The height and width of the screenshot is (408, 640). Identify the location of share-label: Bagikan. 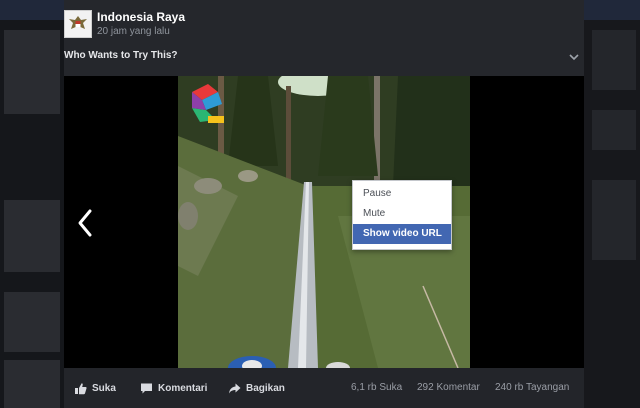
(265, 388).